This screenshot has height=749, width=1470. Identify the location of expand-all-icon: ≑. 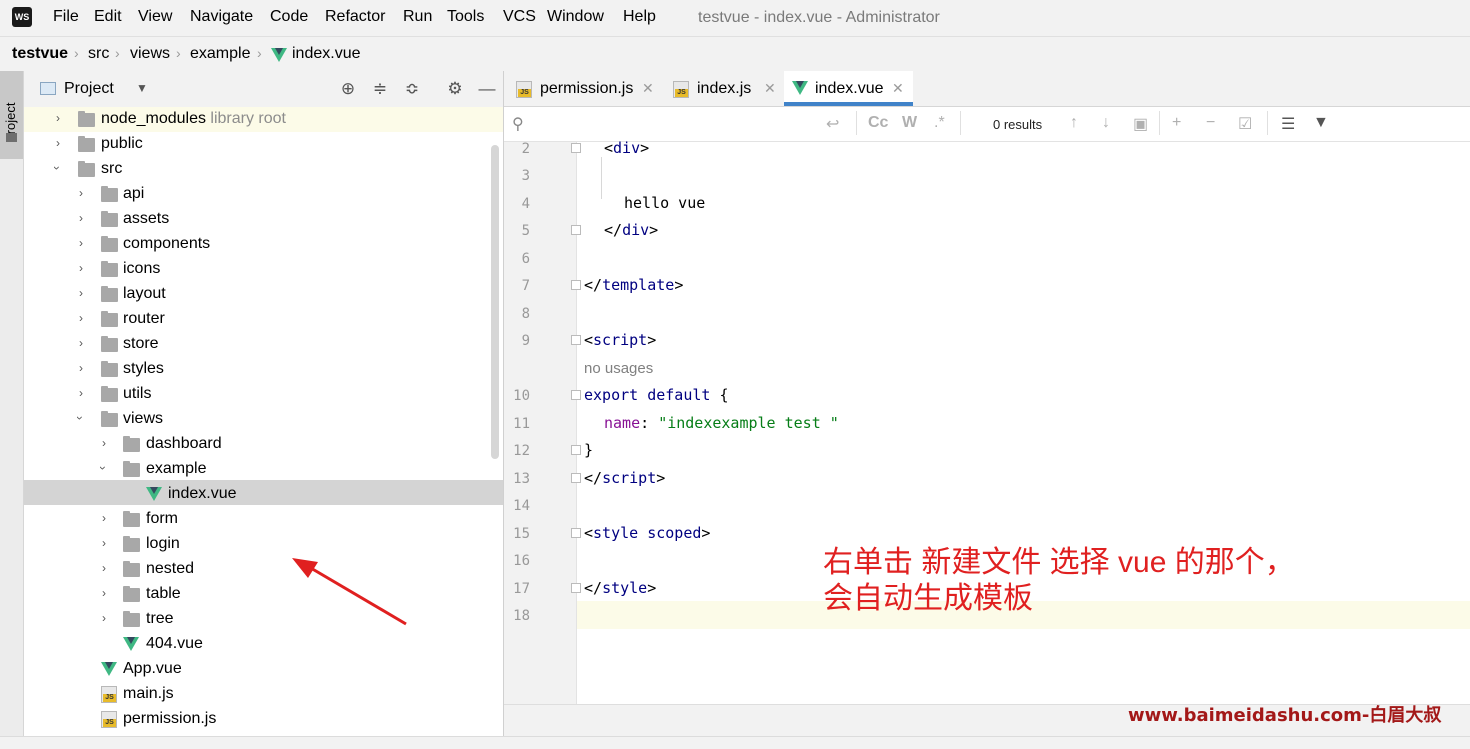
(380, 89).